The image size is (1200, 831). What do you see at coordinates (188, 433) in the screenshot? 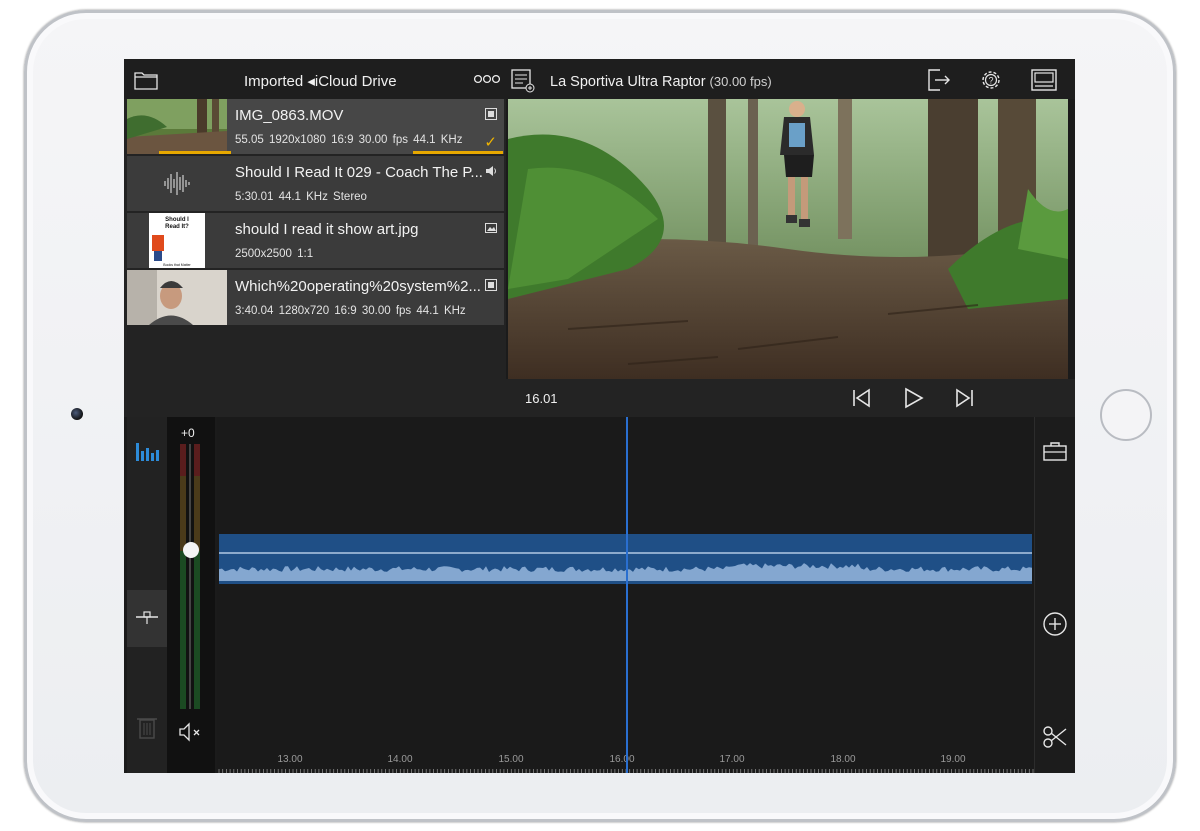
I see `volume-value: +0` at bounding box center [188, 433].